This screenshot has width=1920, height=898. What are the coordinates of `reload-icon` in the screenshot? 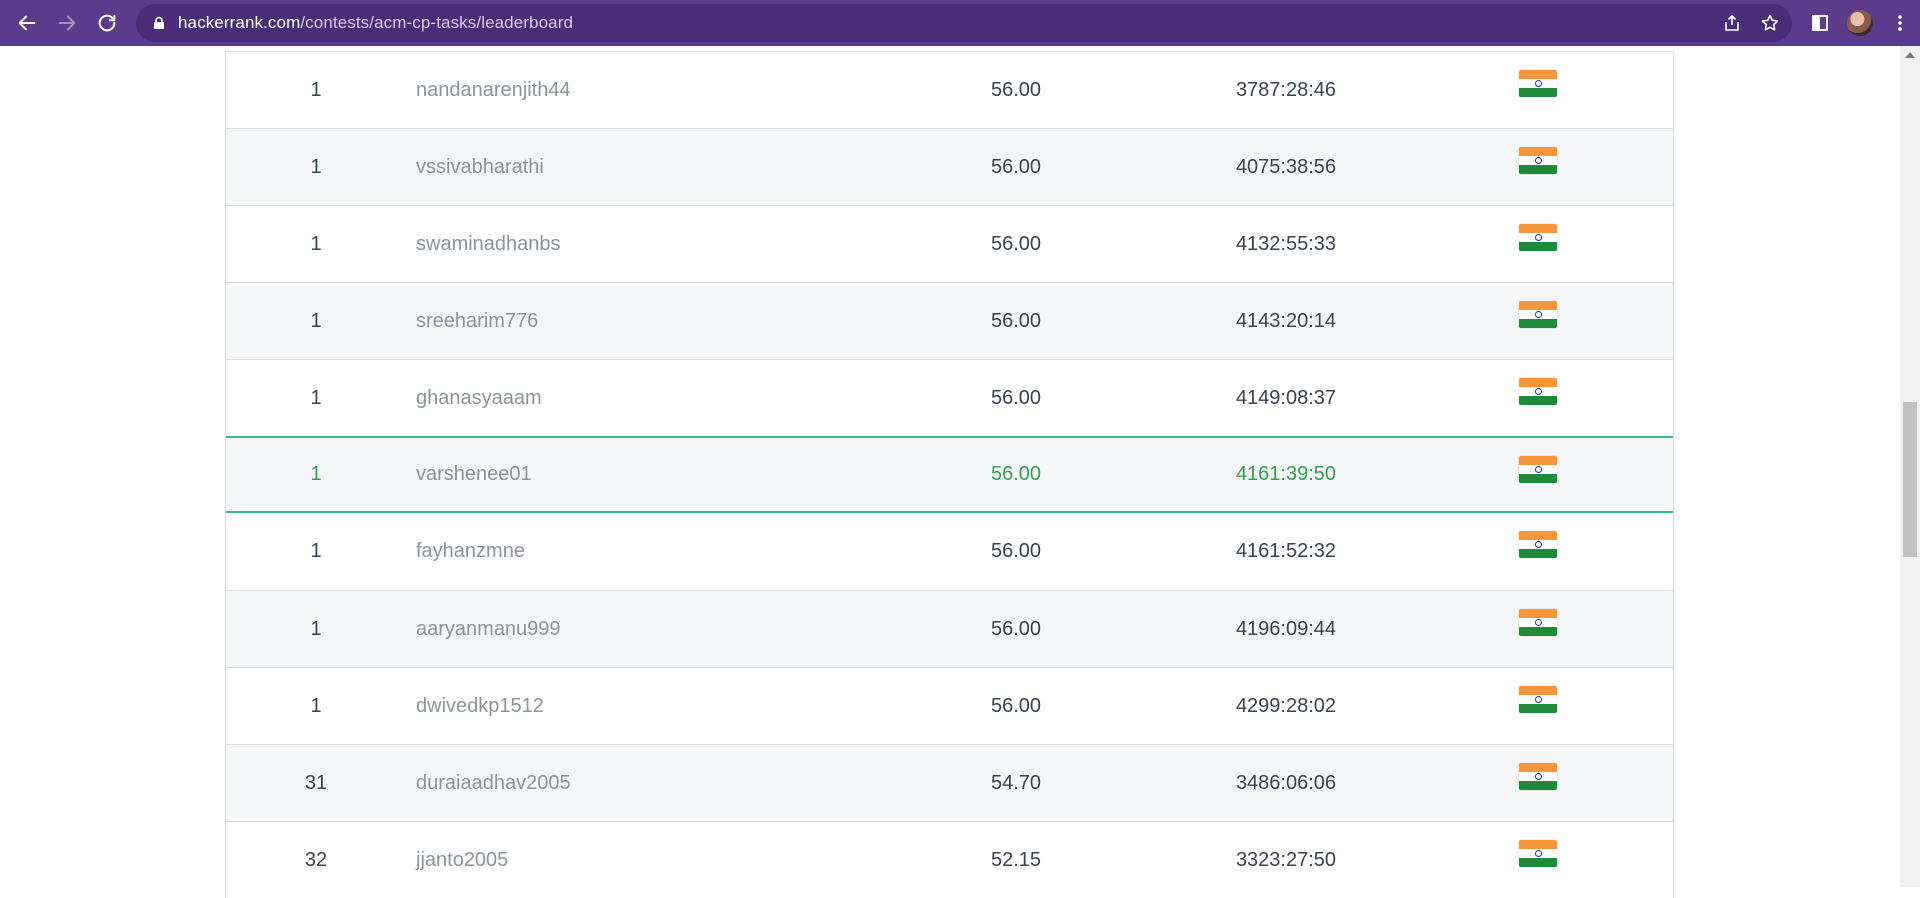 It's located at (107, 23).